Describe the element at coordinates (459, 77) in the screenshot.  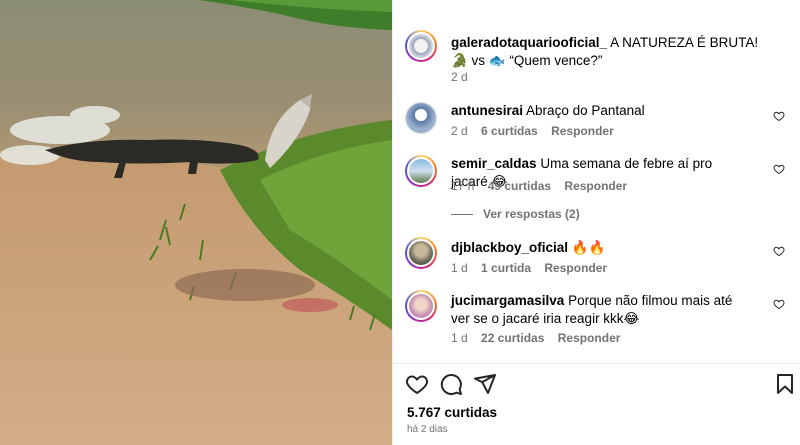
I see `post-age: 2 d` at that location.